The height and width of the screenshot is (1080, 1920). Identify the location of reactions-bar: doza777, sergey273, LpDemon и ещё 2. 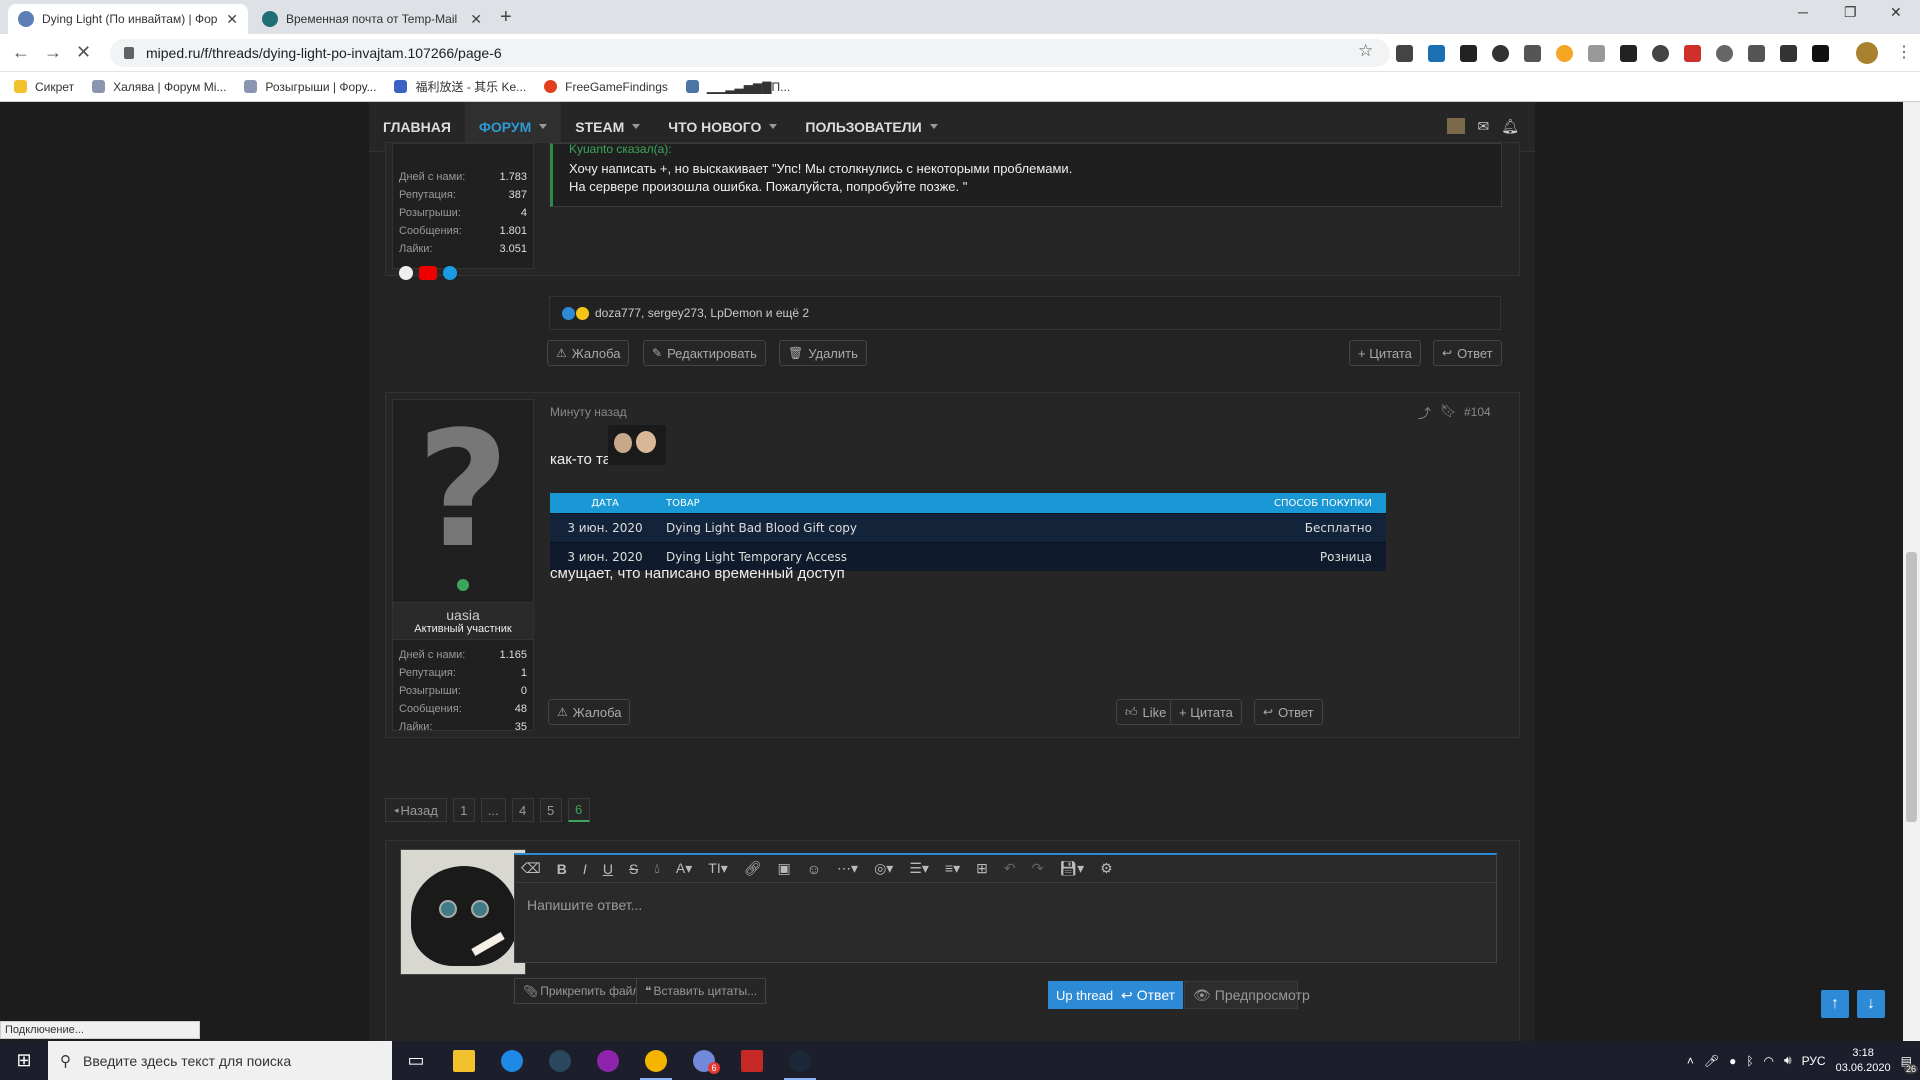
(1025, 313).